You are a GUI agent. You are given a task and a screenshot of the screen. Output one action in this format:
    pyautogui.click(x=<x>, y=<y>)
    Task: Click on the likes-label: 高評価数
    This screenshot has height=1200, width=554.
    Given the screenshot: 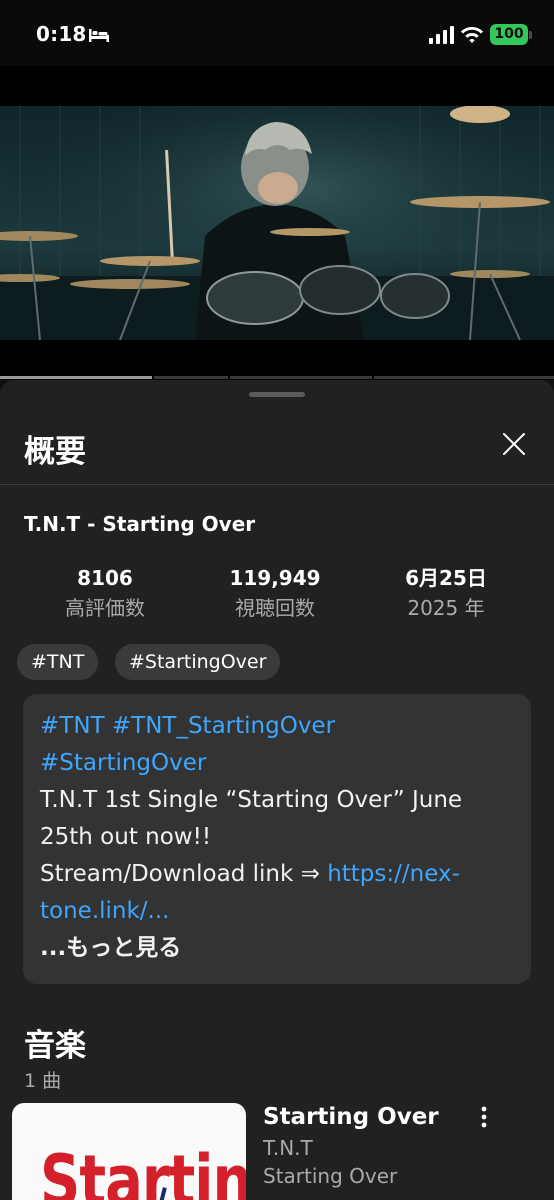 What is the action you would take?
    pyautogui.click(x=105, y=608)
    